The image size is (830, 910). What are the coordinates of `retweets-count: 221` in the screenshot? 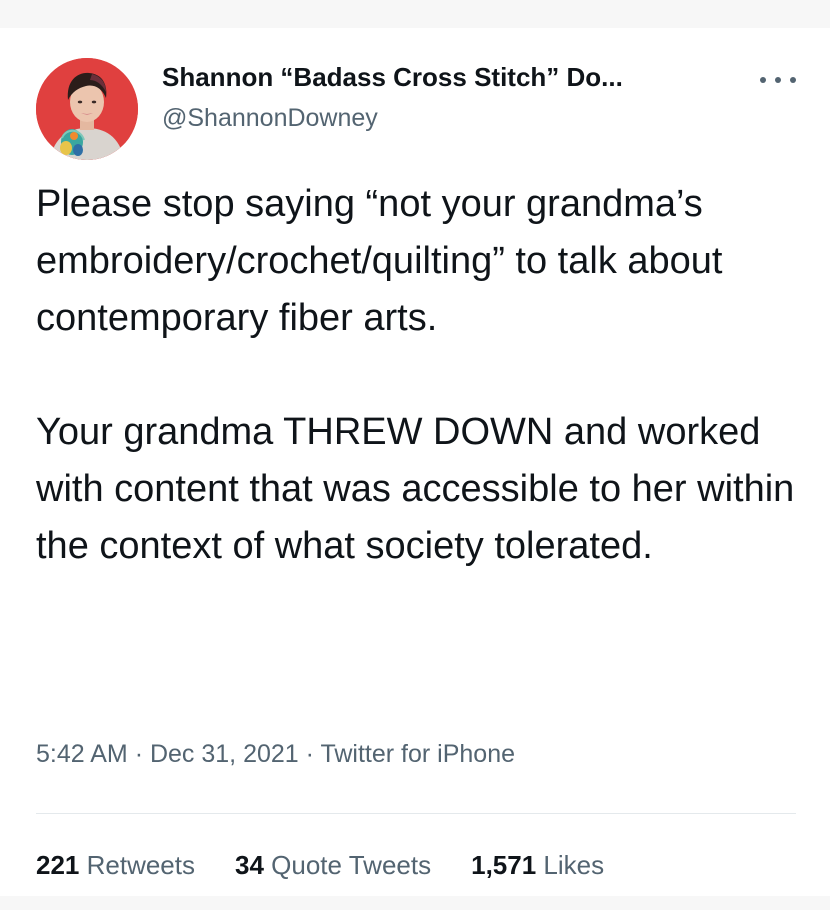 It's located at (61, 865).